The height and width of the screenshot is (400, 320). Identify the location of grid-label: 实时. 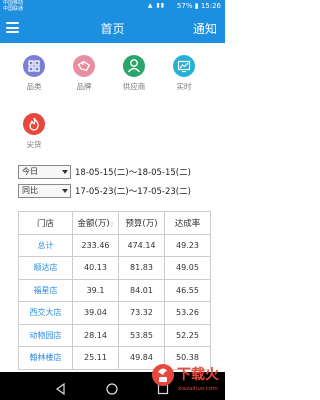
(184, 86).